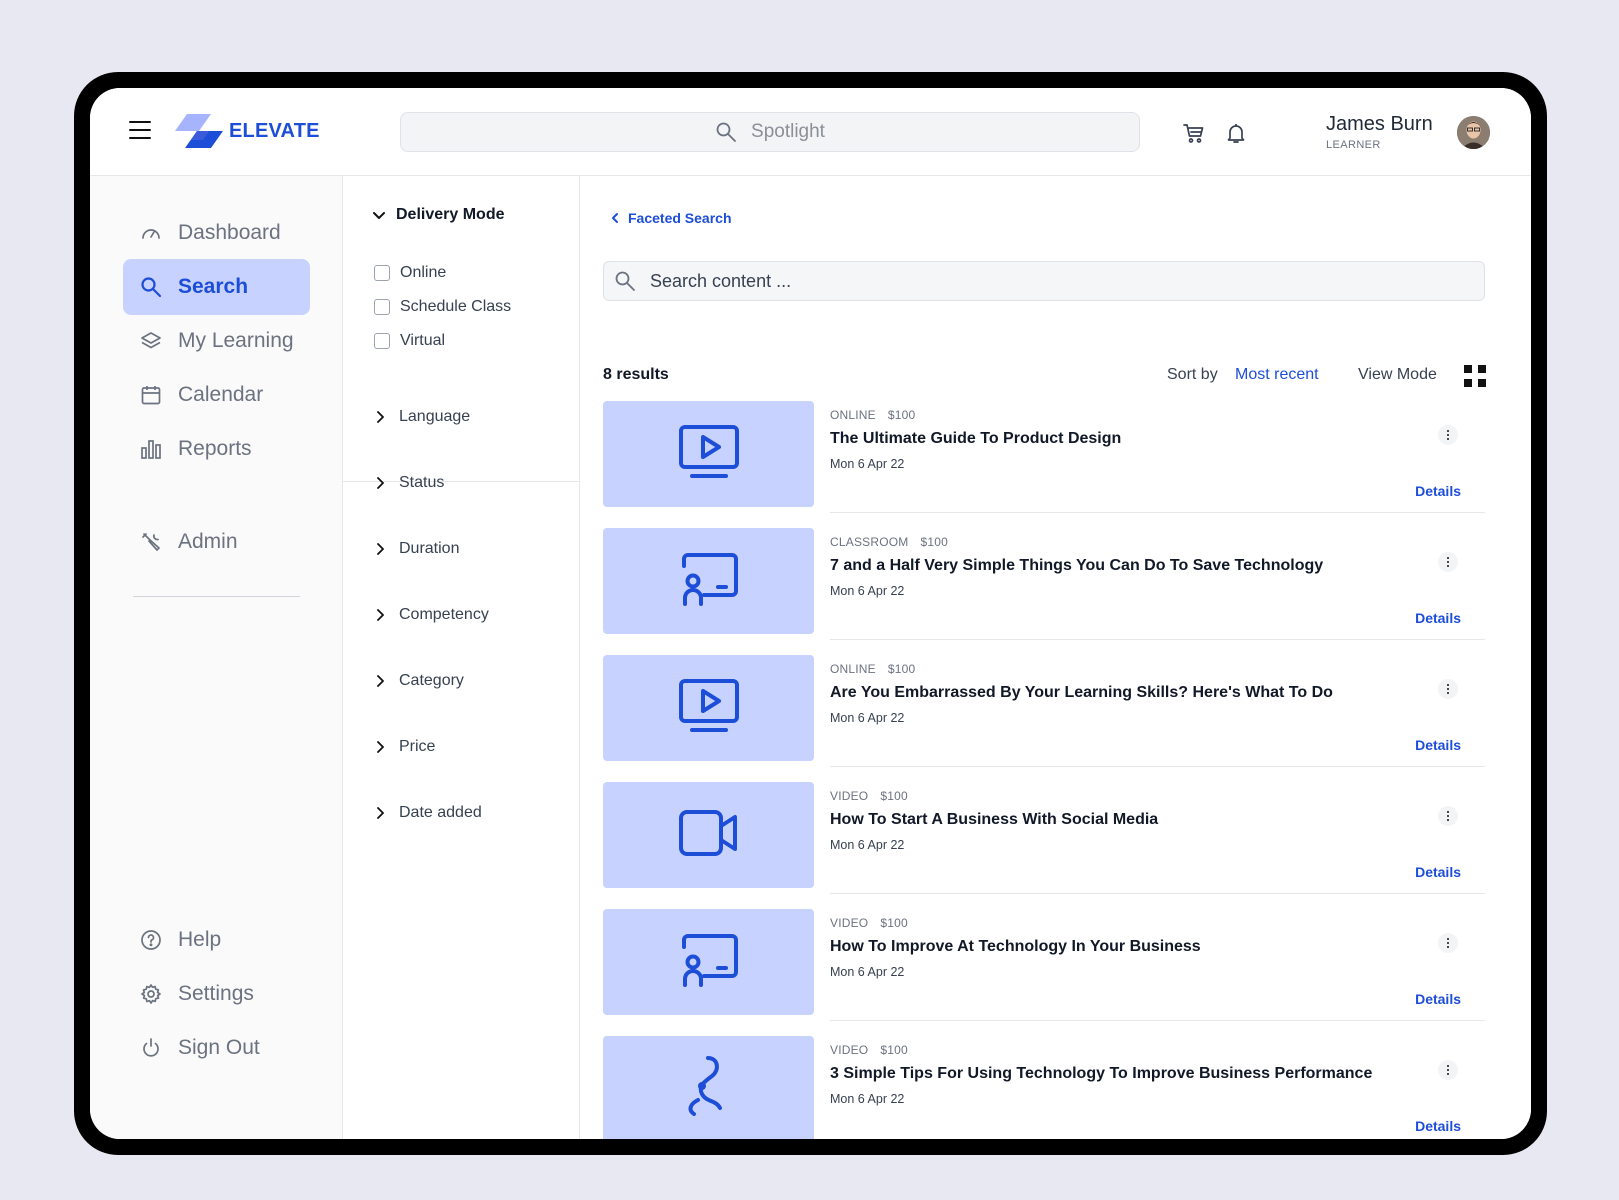  What do you see at coordinates (429, 549) in the screenshot?
I see `filter-label: Duration` at bounding box center [429, 549].